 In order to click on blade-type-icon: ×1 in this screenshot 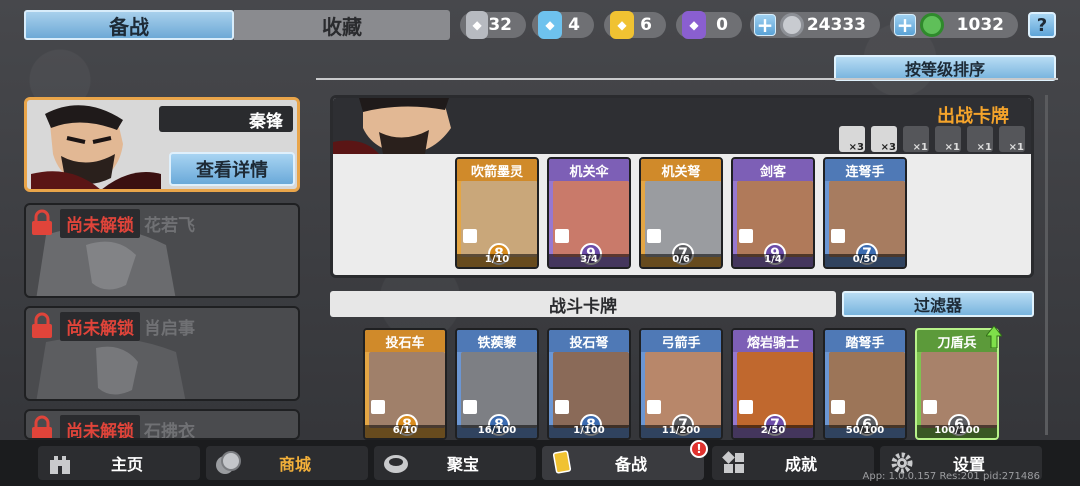, I will do `click(980, 139)`.